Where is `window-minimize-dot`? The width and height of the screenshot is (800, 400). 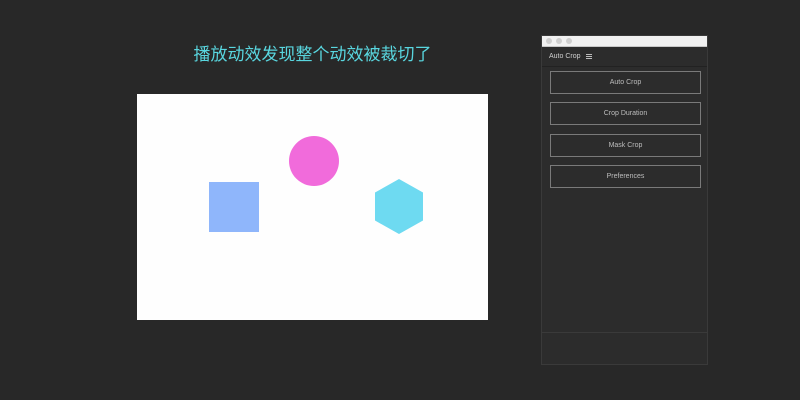
window-minimize-dot is located at coordinates (559, 41).